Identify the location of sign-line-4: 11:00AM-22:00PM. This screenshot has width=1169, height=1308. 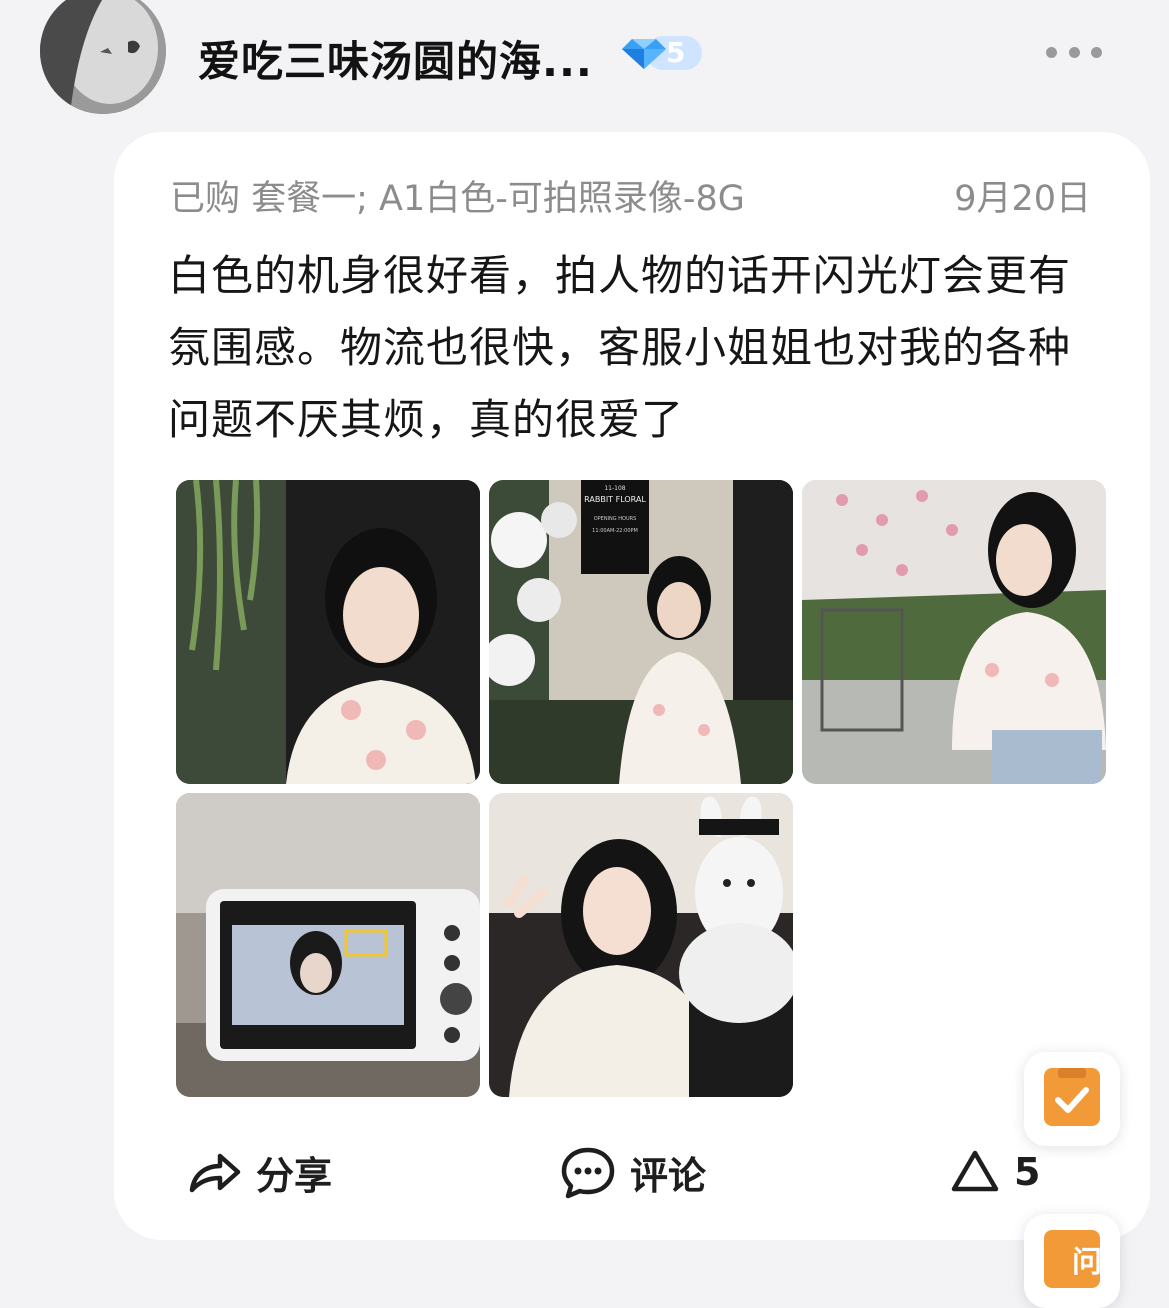
(615, 531).